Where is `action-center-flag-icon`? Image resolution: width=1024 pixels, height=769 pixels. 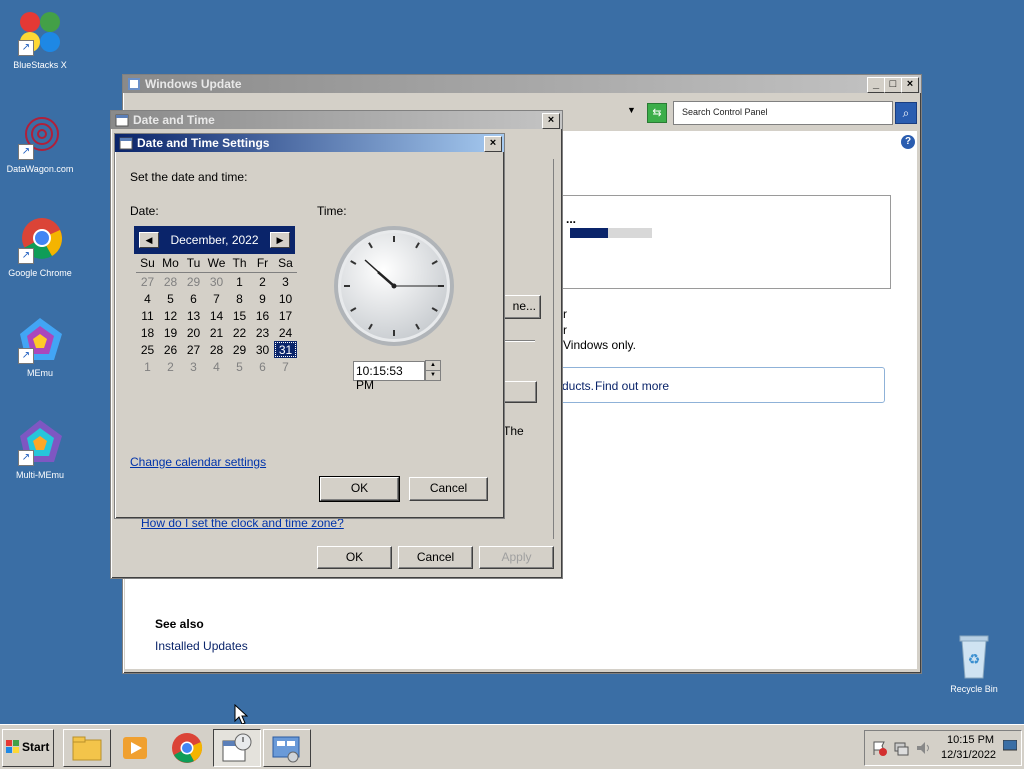 action-center-flag-icon is located at coordinates (879, 749).